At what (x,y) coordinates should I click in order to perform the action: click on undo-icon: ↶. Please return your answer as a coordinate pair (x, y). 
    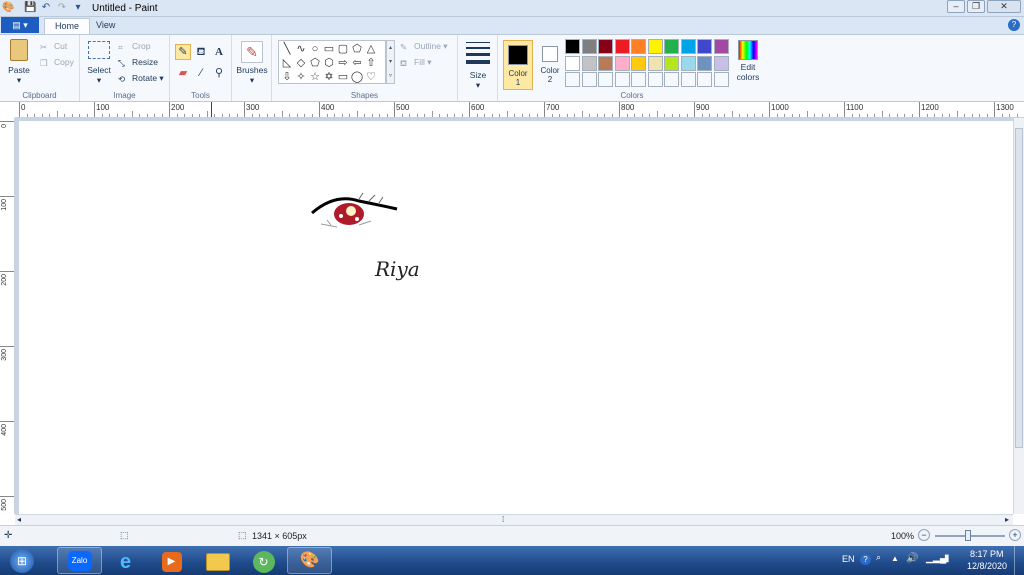
    Looking at the image, I should click on (46, 8).